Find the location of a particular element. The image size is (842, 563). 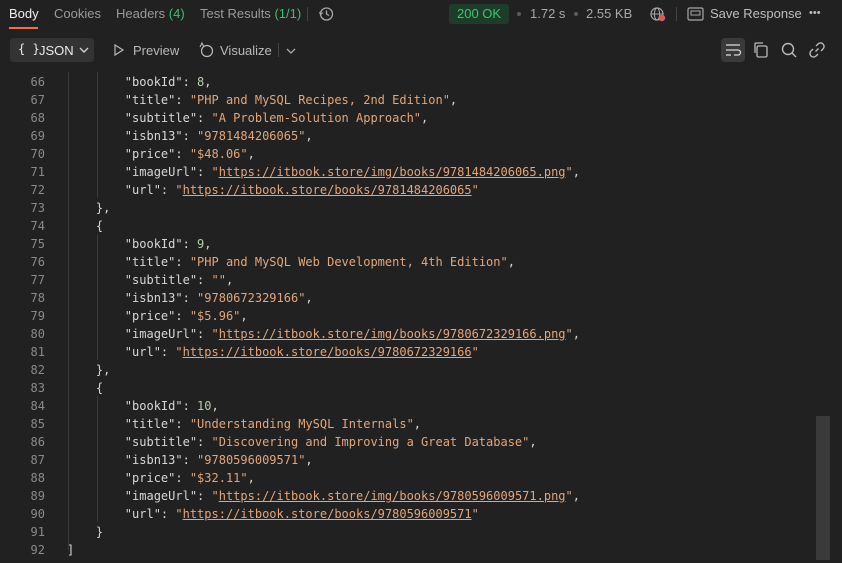

search-button is located at coordinates (789, 50).